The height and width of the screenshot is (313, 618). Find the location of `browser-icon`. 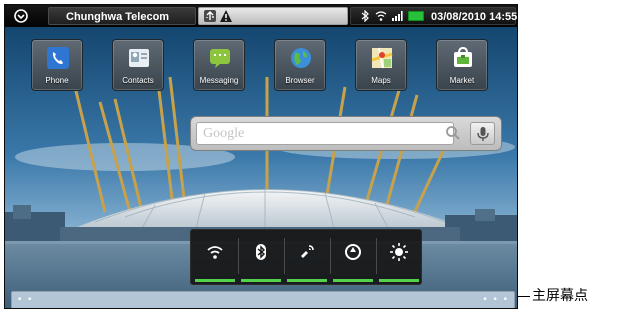

browser-icon is located at coordinates (301, 58).